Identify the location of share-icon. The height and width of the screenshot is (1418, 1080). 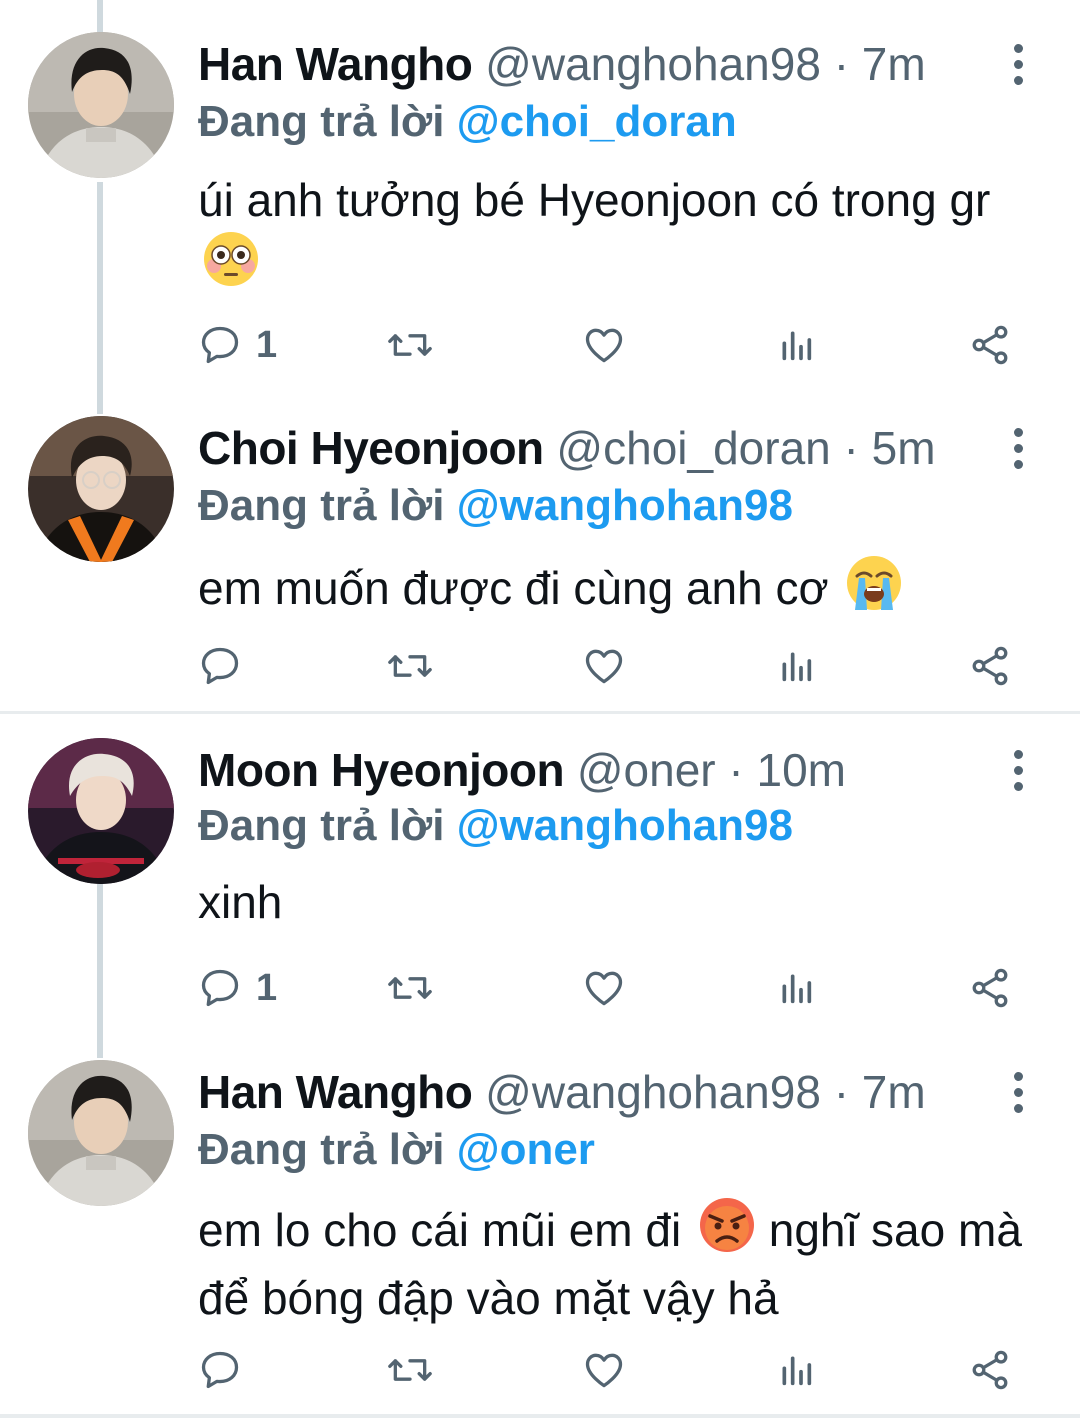
(990, 1370).